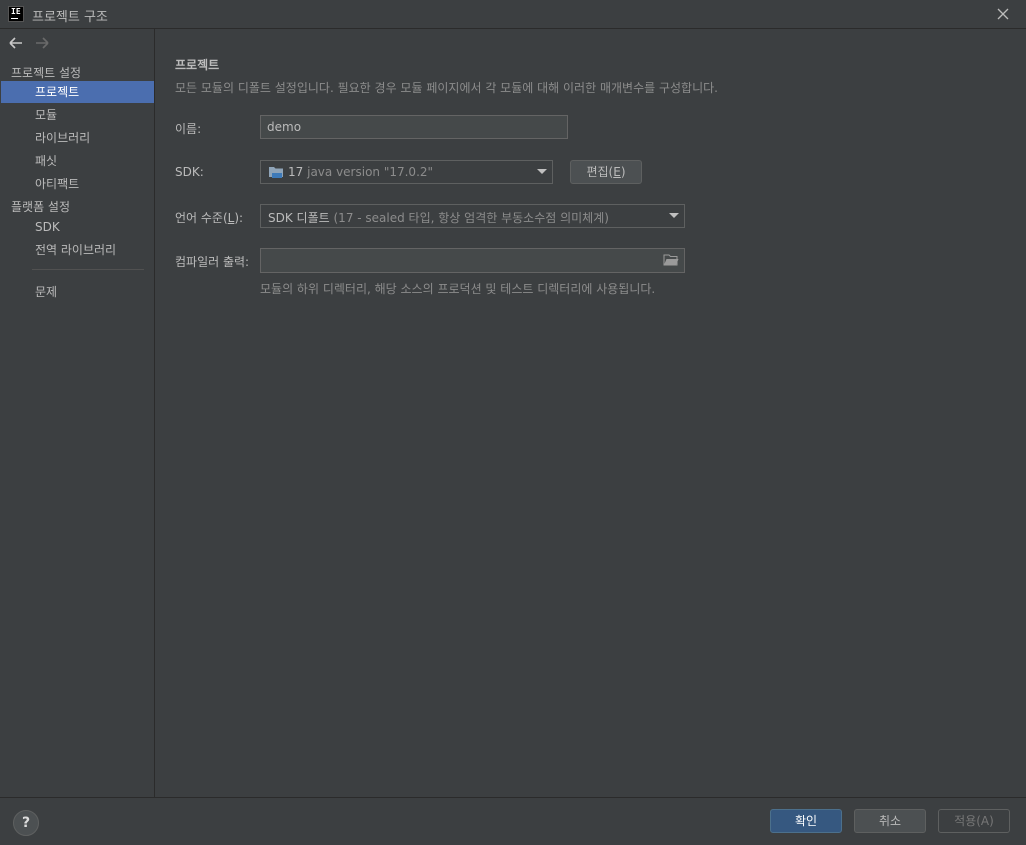  What do you see at coordinates (77, 227) in the screenshot?
I see `sidebar-item-sdk: SDK` at bounding box center [77, 227].